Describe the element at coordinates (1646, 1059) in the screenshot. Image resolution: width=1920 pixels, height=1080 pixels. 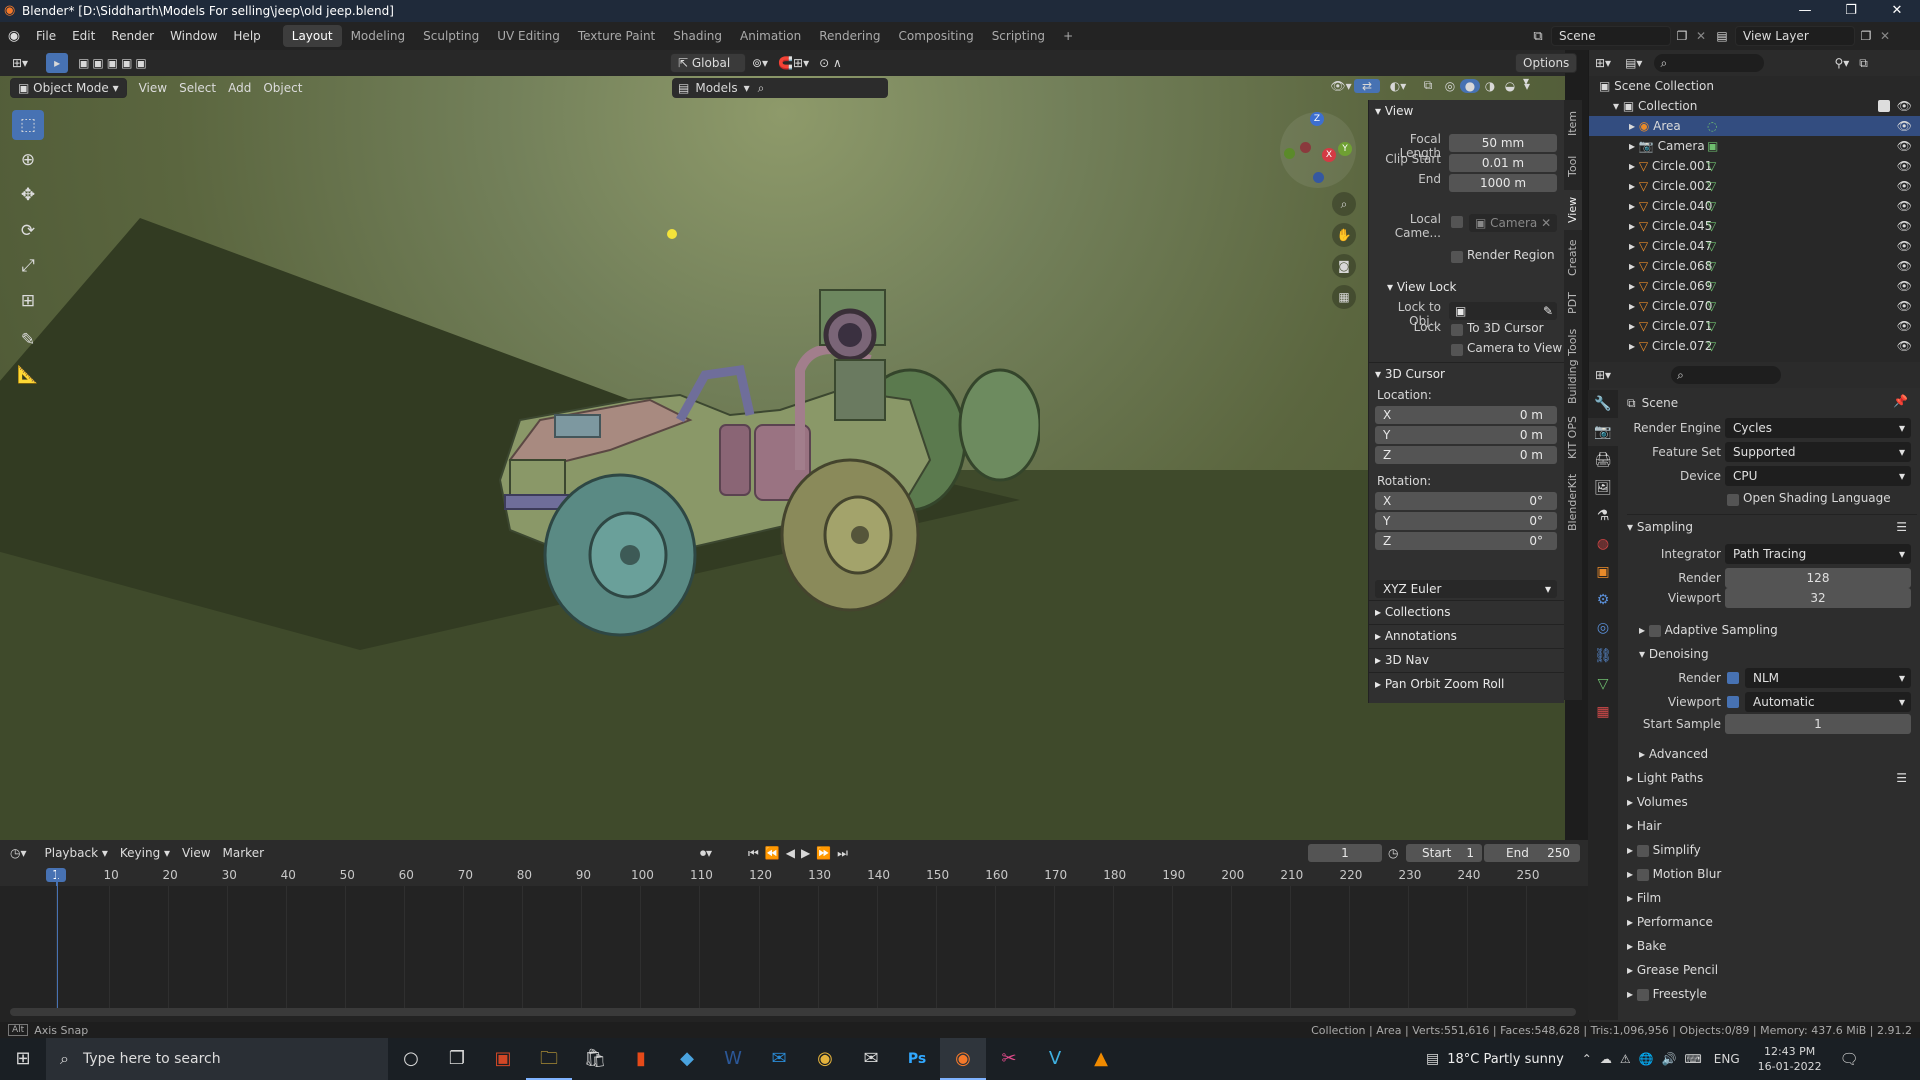
I see `system-tray-icons: ⌃☁⚠🌐🔊⌨` at that location.